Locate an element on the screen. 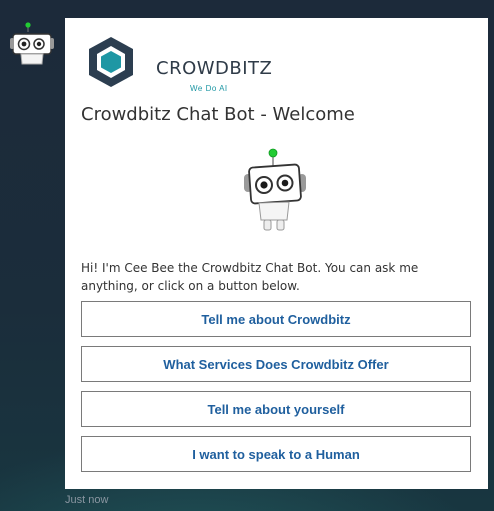  bot-illustration is located at coordinates (275, 189).